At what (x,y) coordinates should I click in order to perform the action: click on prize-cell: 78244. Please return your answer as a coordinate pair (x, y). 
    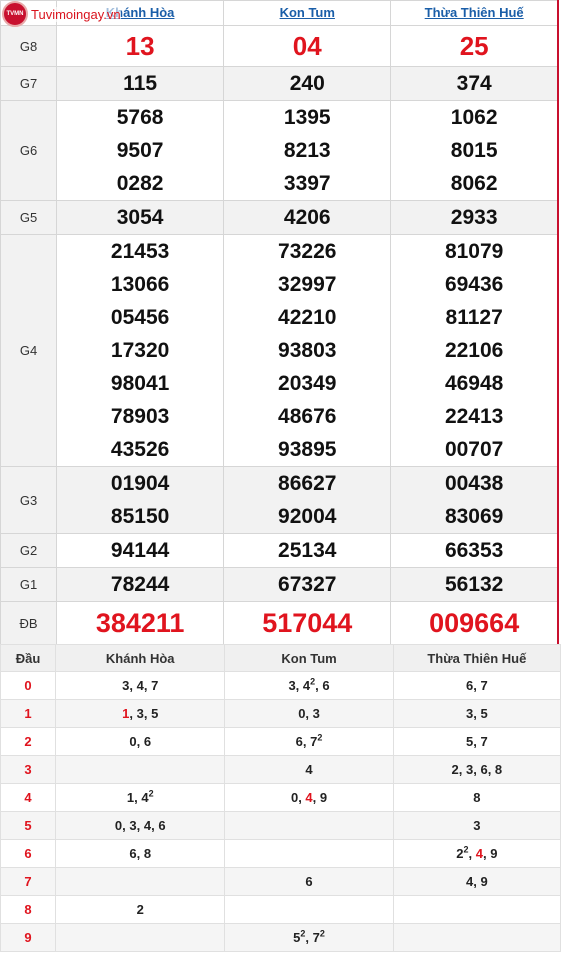
    Looking at the image, I should click on (140, 584).